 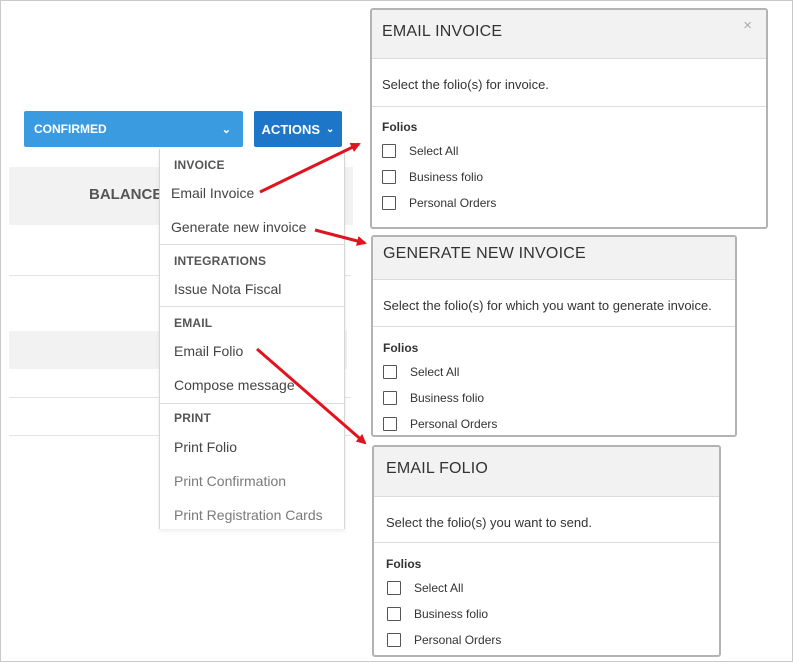 I want to click on annotation-arrows, so click(x=311, y=293).